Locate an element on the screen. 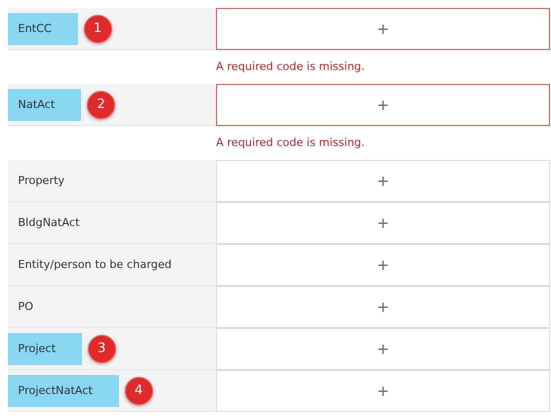 This screenshot has width=551, height=418. field-label: Property is located at coordinates (41, 180).